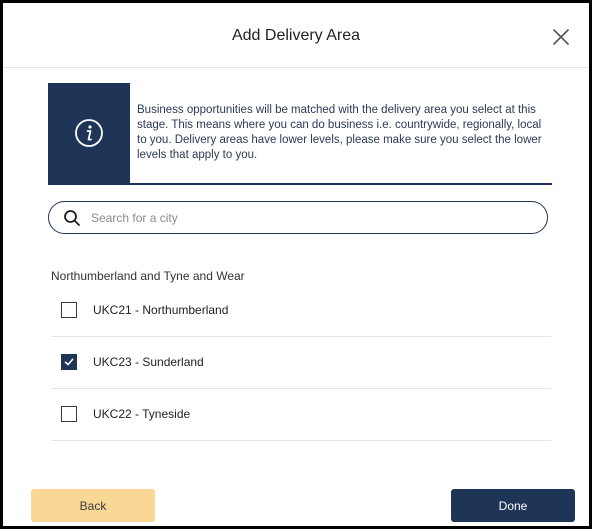 This screenshot has height=529, width=592. Describe the element at coordinates (301, 415) in the screenshot. I see `list-item-ukc22: UKC22 - Tyneside` at that location.